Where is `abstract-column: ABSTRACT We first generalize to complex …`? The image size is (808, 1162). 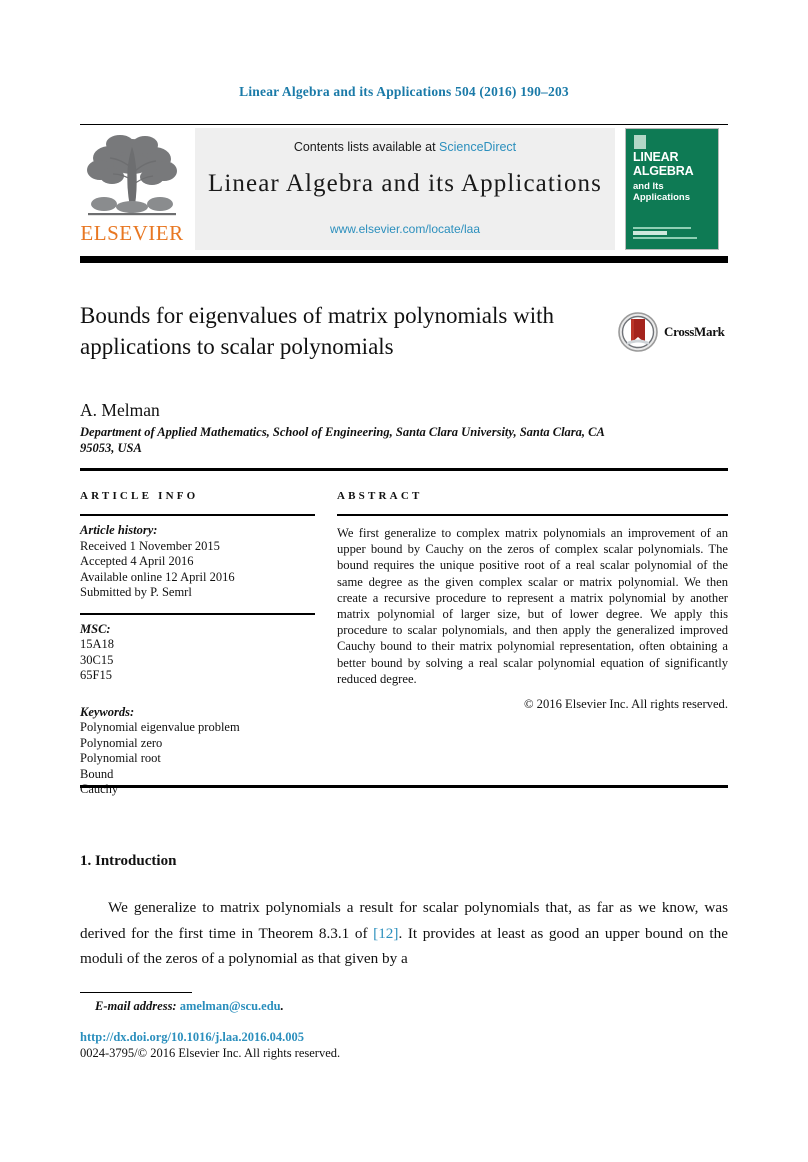 abstract-column: ABSTRACT We first generalize to complex … is located at coordinates (532, 601).